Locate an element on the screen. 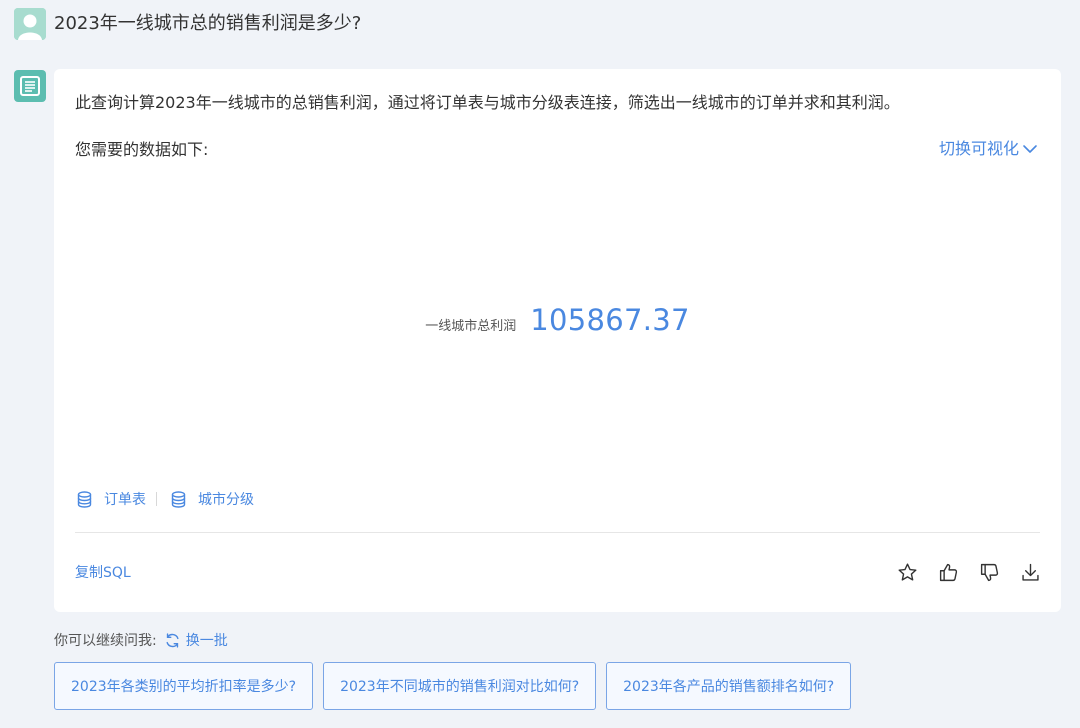 This screenshot has height=728, width=1080. metric-display: 一线城市总利润 105867.37 is located at coordinates (557, 320).